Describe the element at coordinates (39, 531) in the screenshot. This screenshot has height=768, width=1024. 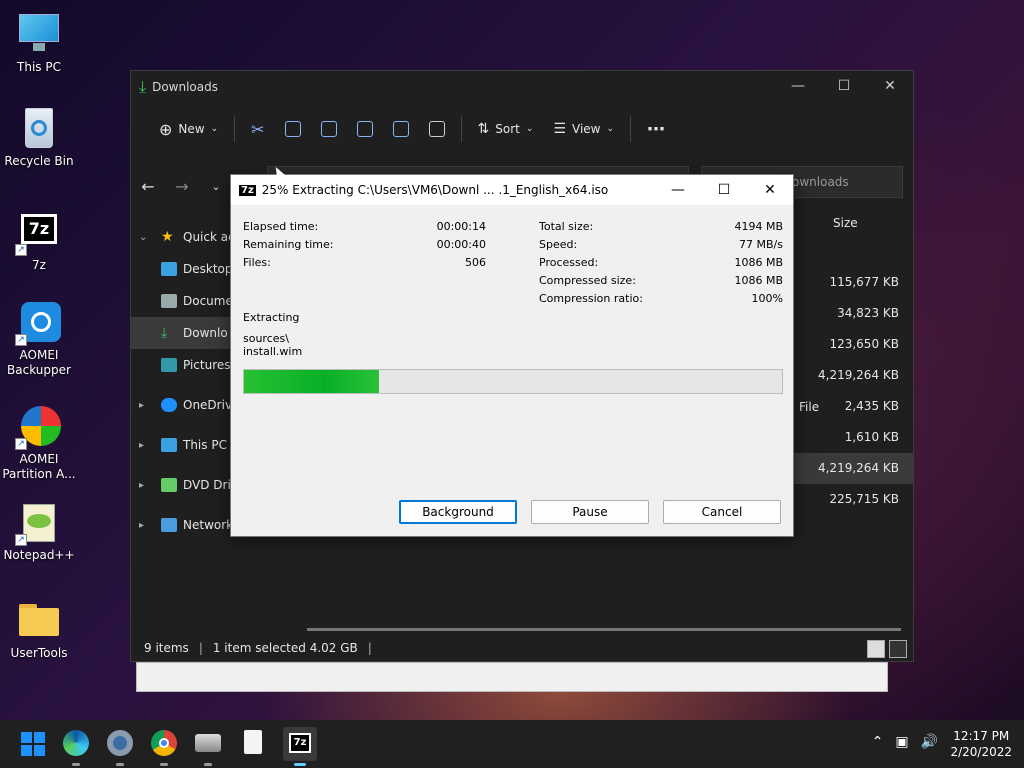
I see `desktop-icon-notepadpp: ↗ Notepad++` at that location.